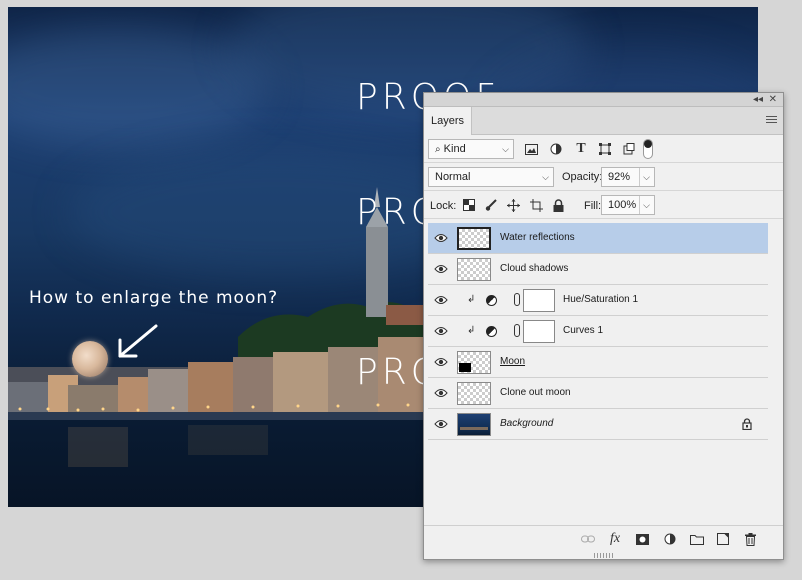 The width and height of the screenshot is (802, 580). Describe the element at coordinates (593, 206) in the screenshot. I see `fill-label: Fill:` at that location.